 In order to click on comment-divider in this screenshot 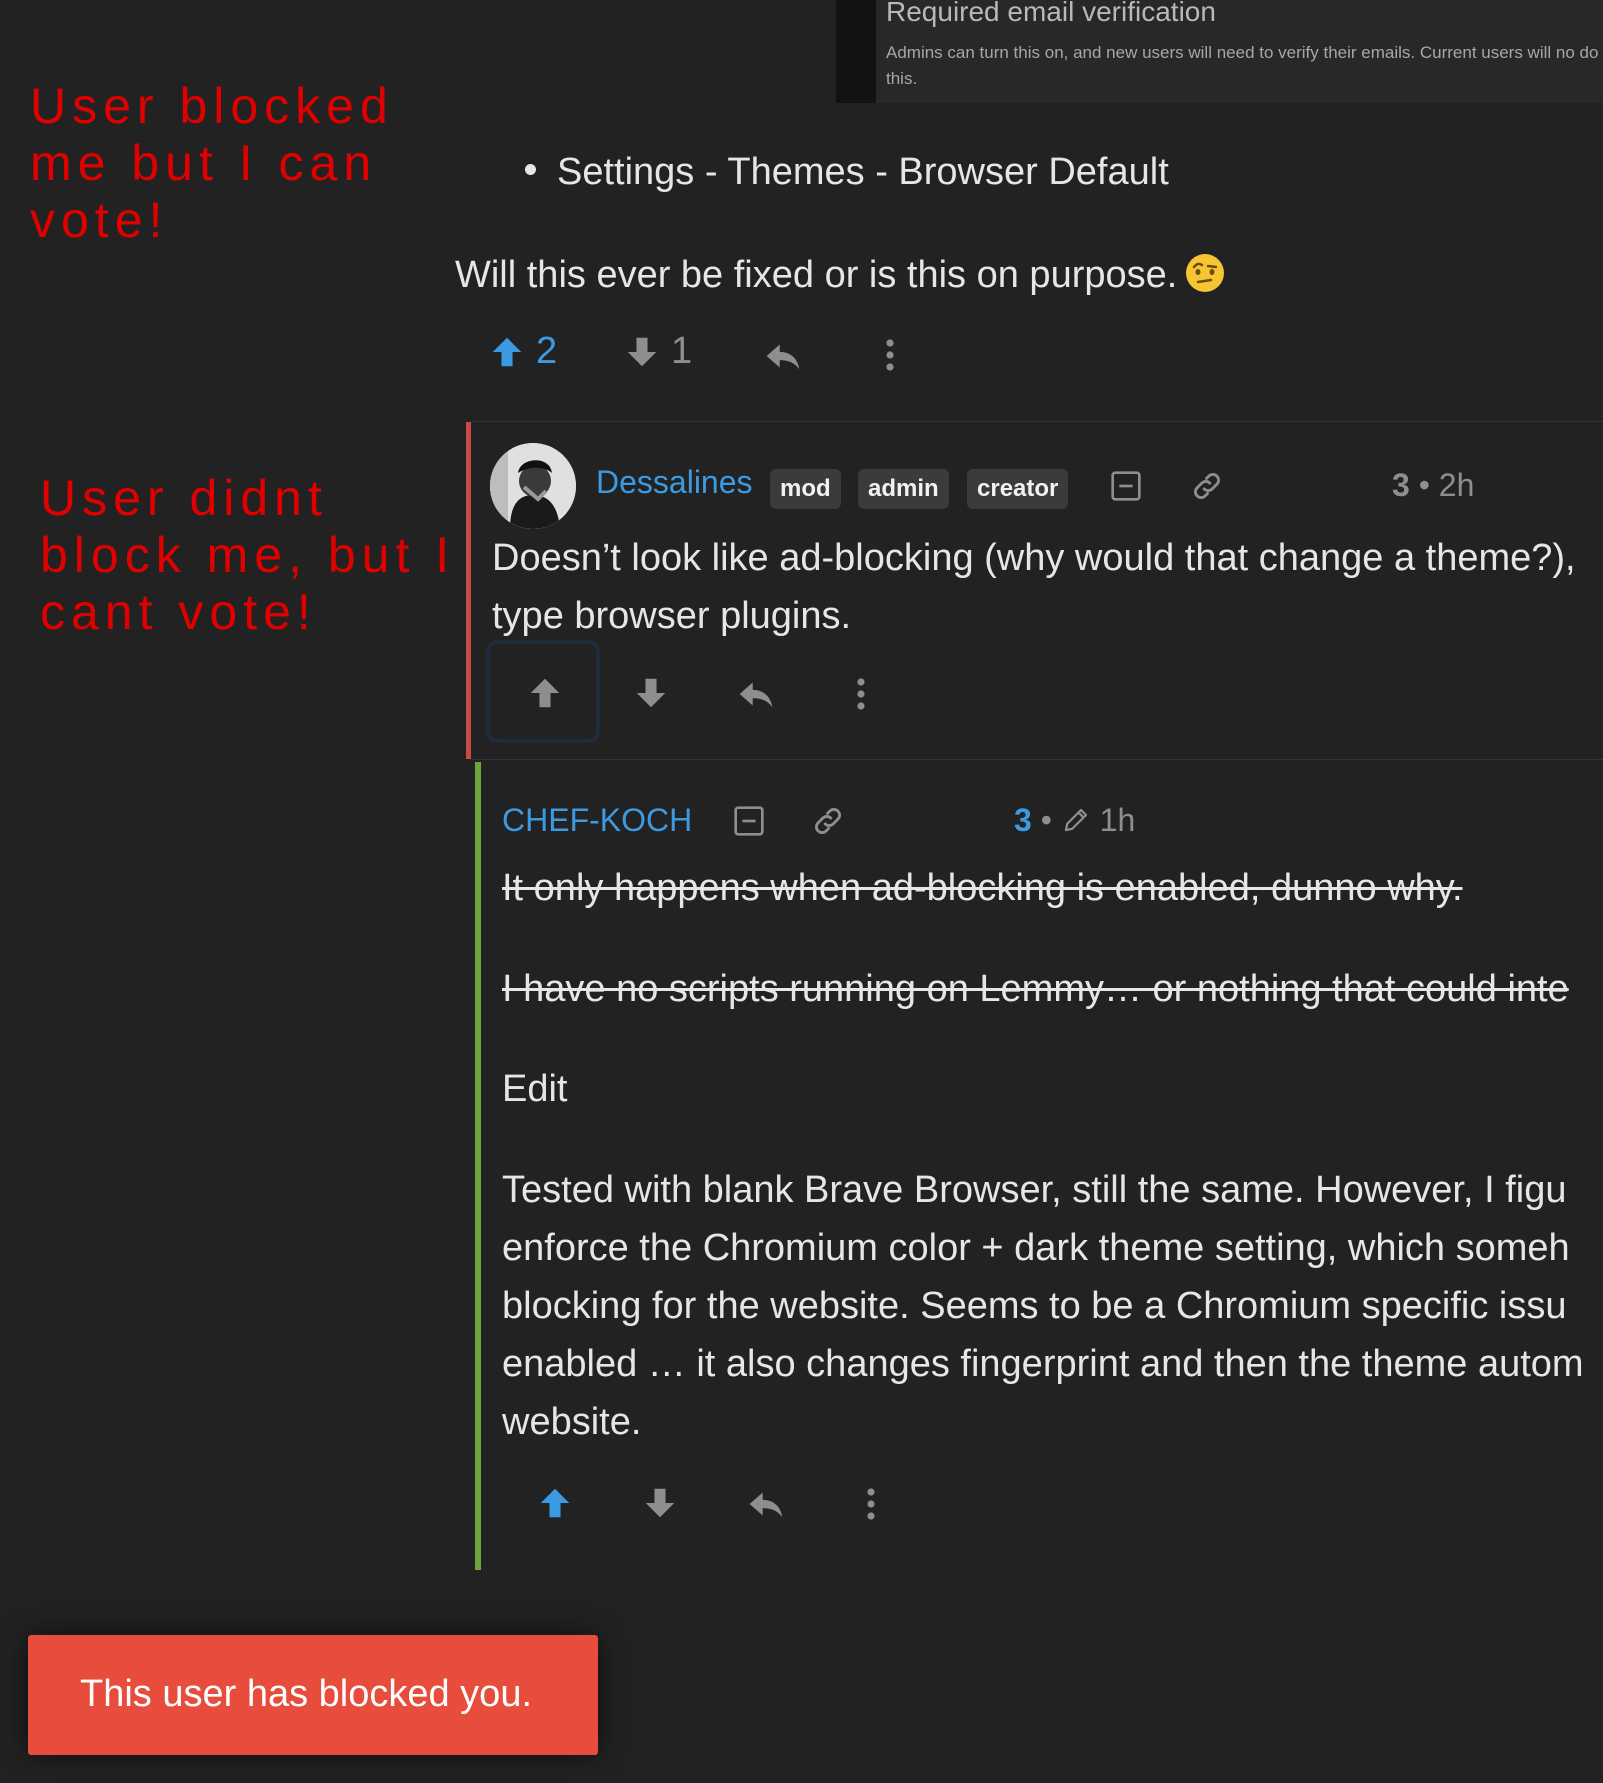, I will do `click(1037, 759)`.